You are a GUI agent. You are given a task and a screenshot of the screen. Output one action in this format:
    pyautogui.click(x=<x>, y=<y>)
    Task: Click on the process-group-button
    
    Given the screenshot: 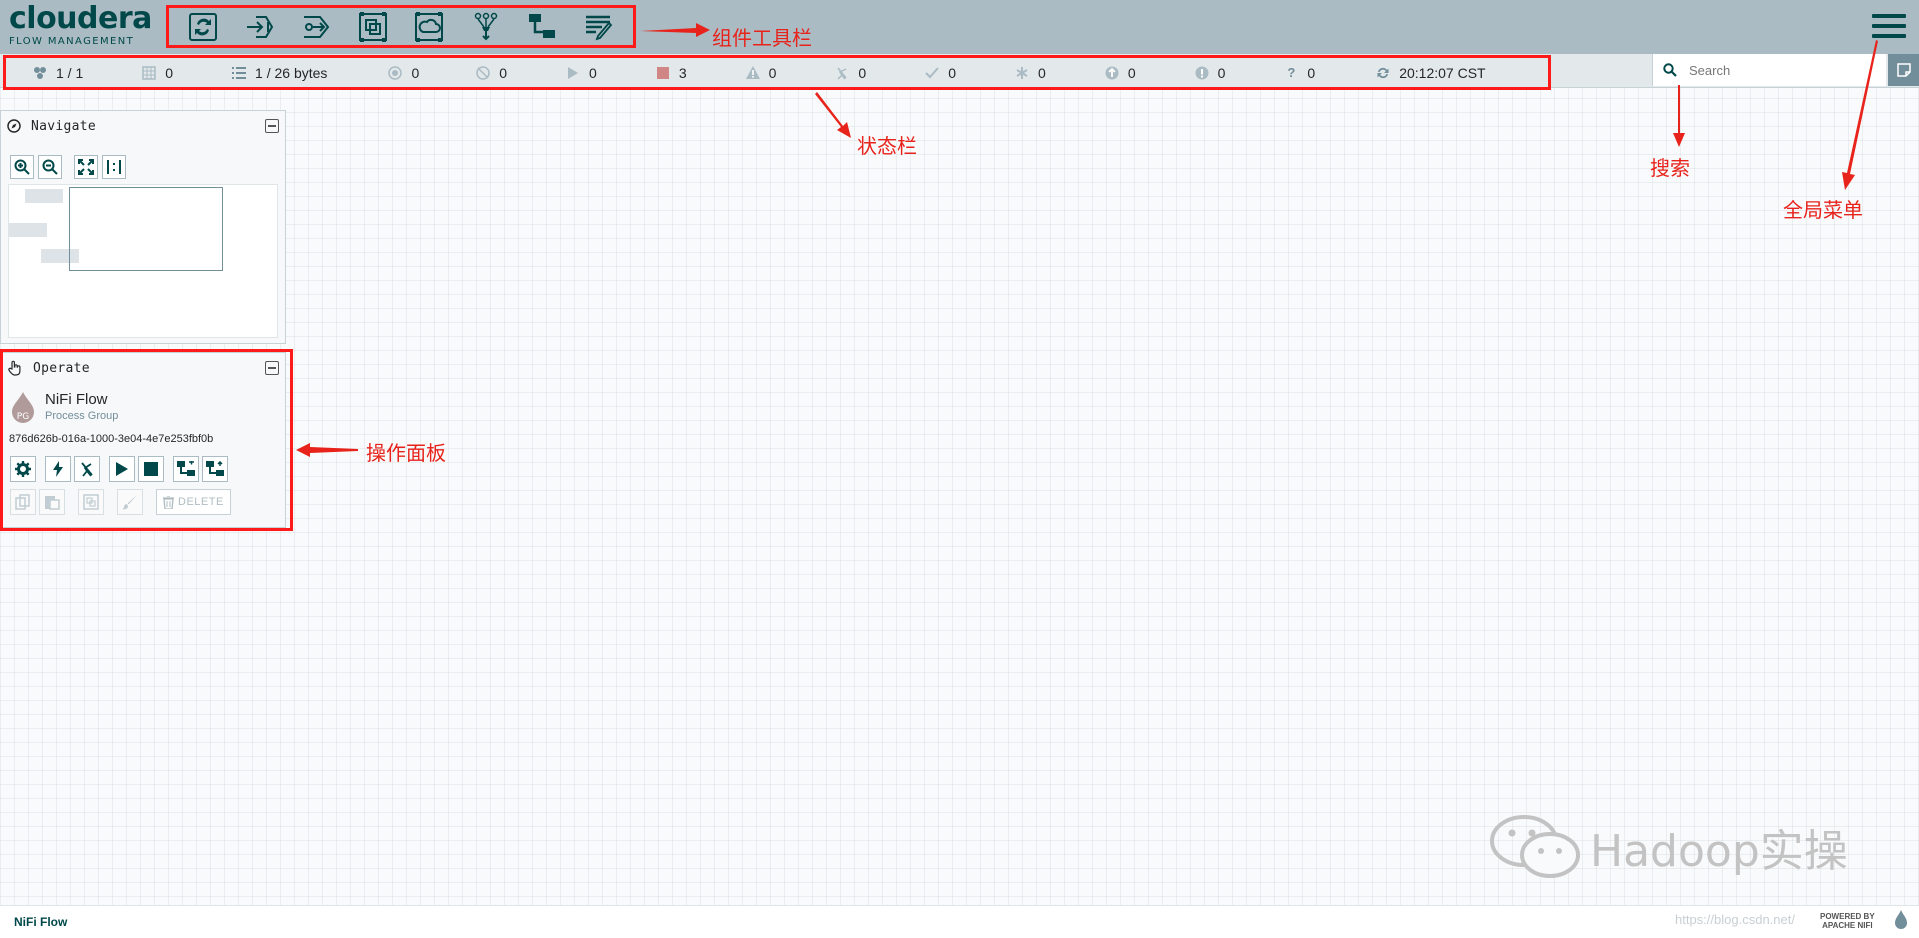 What is the action you would take?
    pyautogui.click(x=373, y=27)
    